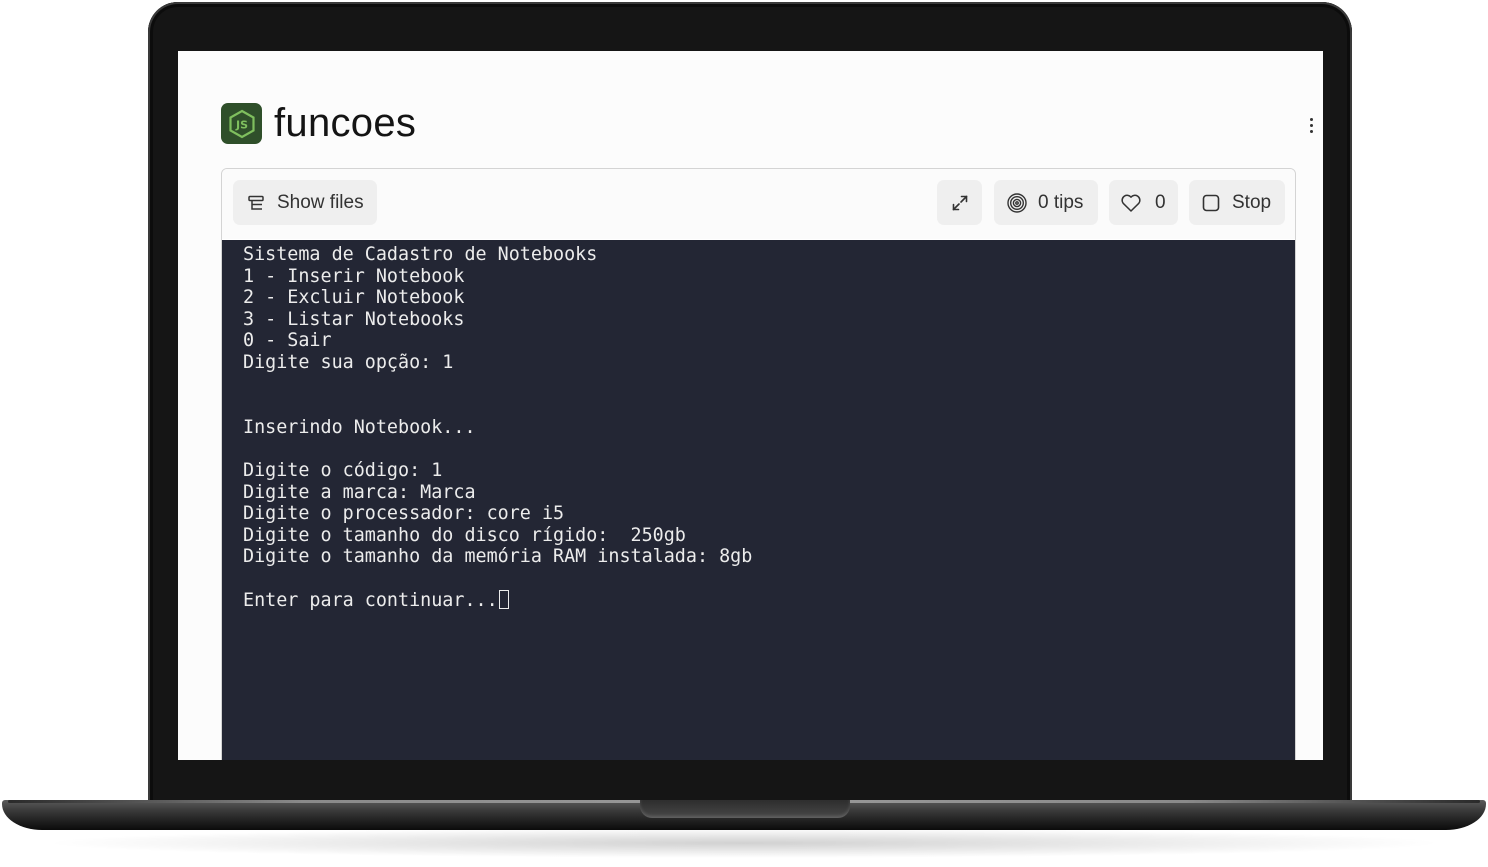 The image size is (1488, 867). I want to click on show-files-label: Show files, so click(320, 202).